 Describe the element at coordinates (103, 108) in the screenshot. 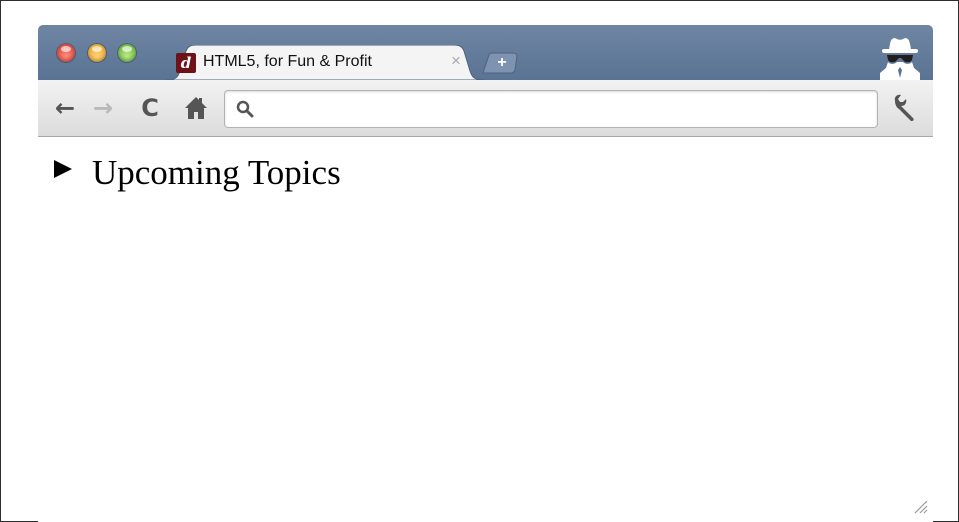

I see `forward-button: →` at that location.